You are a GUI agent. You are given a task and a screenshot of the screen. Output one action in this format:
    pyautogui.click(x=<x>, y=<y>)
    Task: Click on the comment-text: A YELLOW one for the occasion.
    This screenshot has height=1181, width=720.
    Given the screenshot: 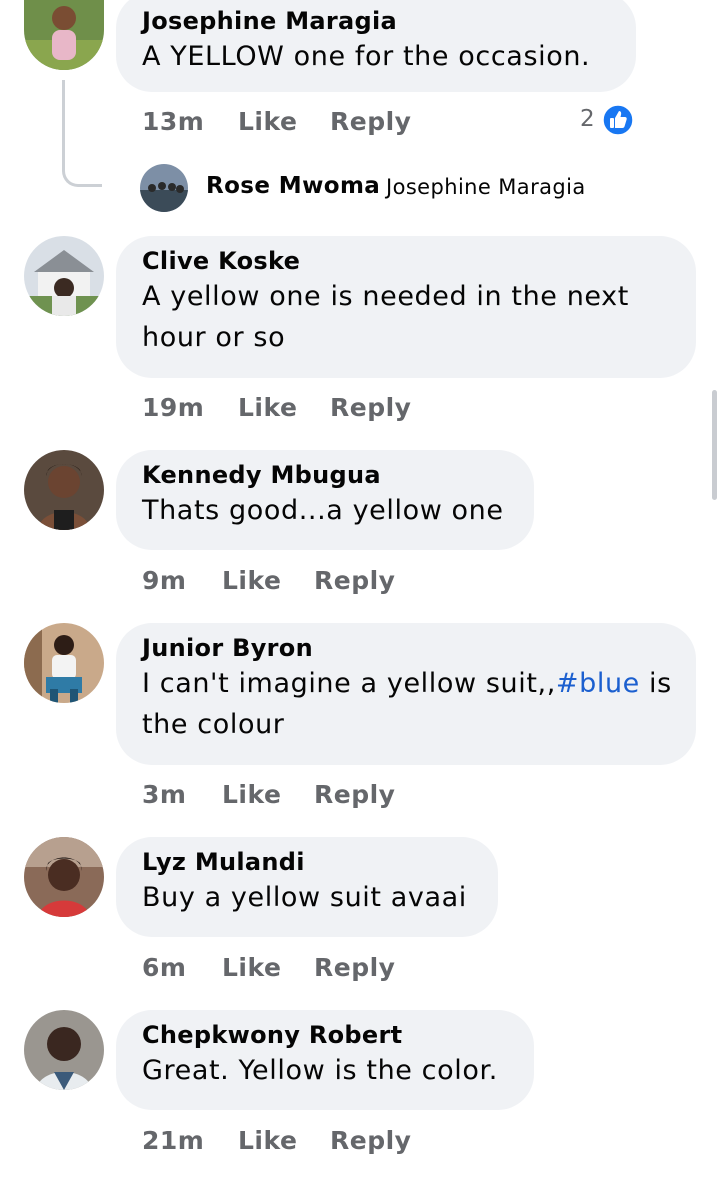 What is the action you would take?
    pyautogui.click(x=366, y=56)
    